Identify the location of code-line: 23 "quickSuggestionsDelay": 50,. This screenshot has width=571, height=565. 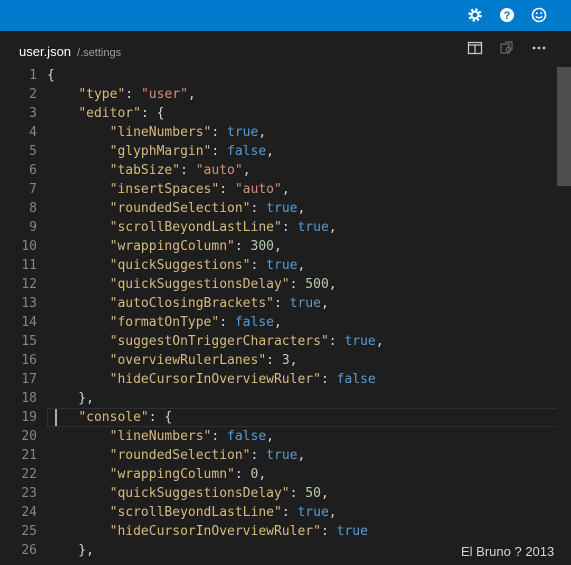
(280, 493).